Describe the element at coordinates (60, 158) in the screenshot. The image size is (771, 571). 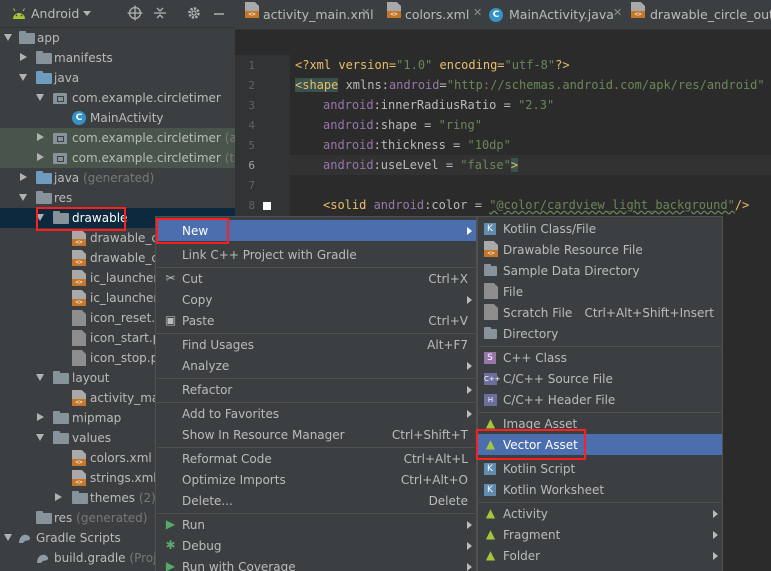
I see `package-icon` at that location.